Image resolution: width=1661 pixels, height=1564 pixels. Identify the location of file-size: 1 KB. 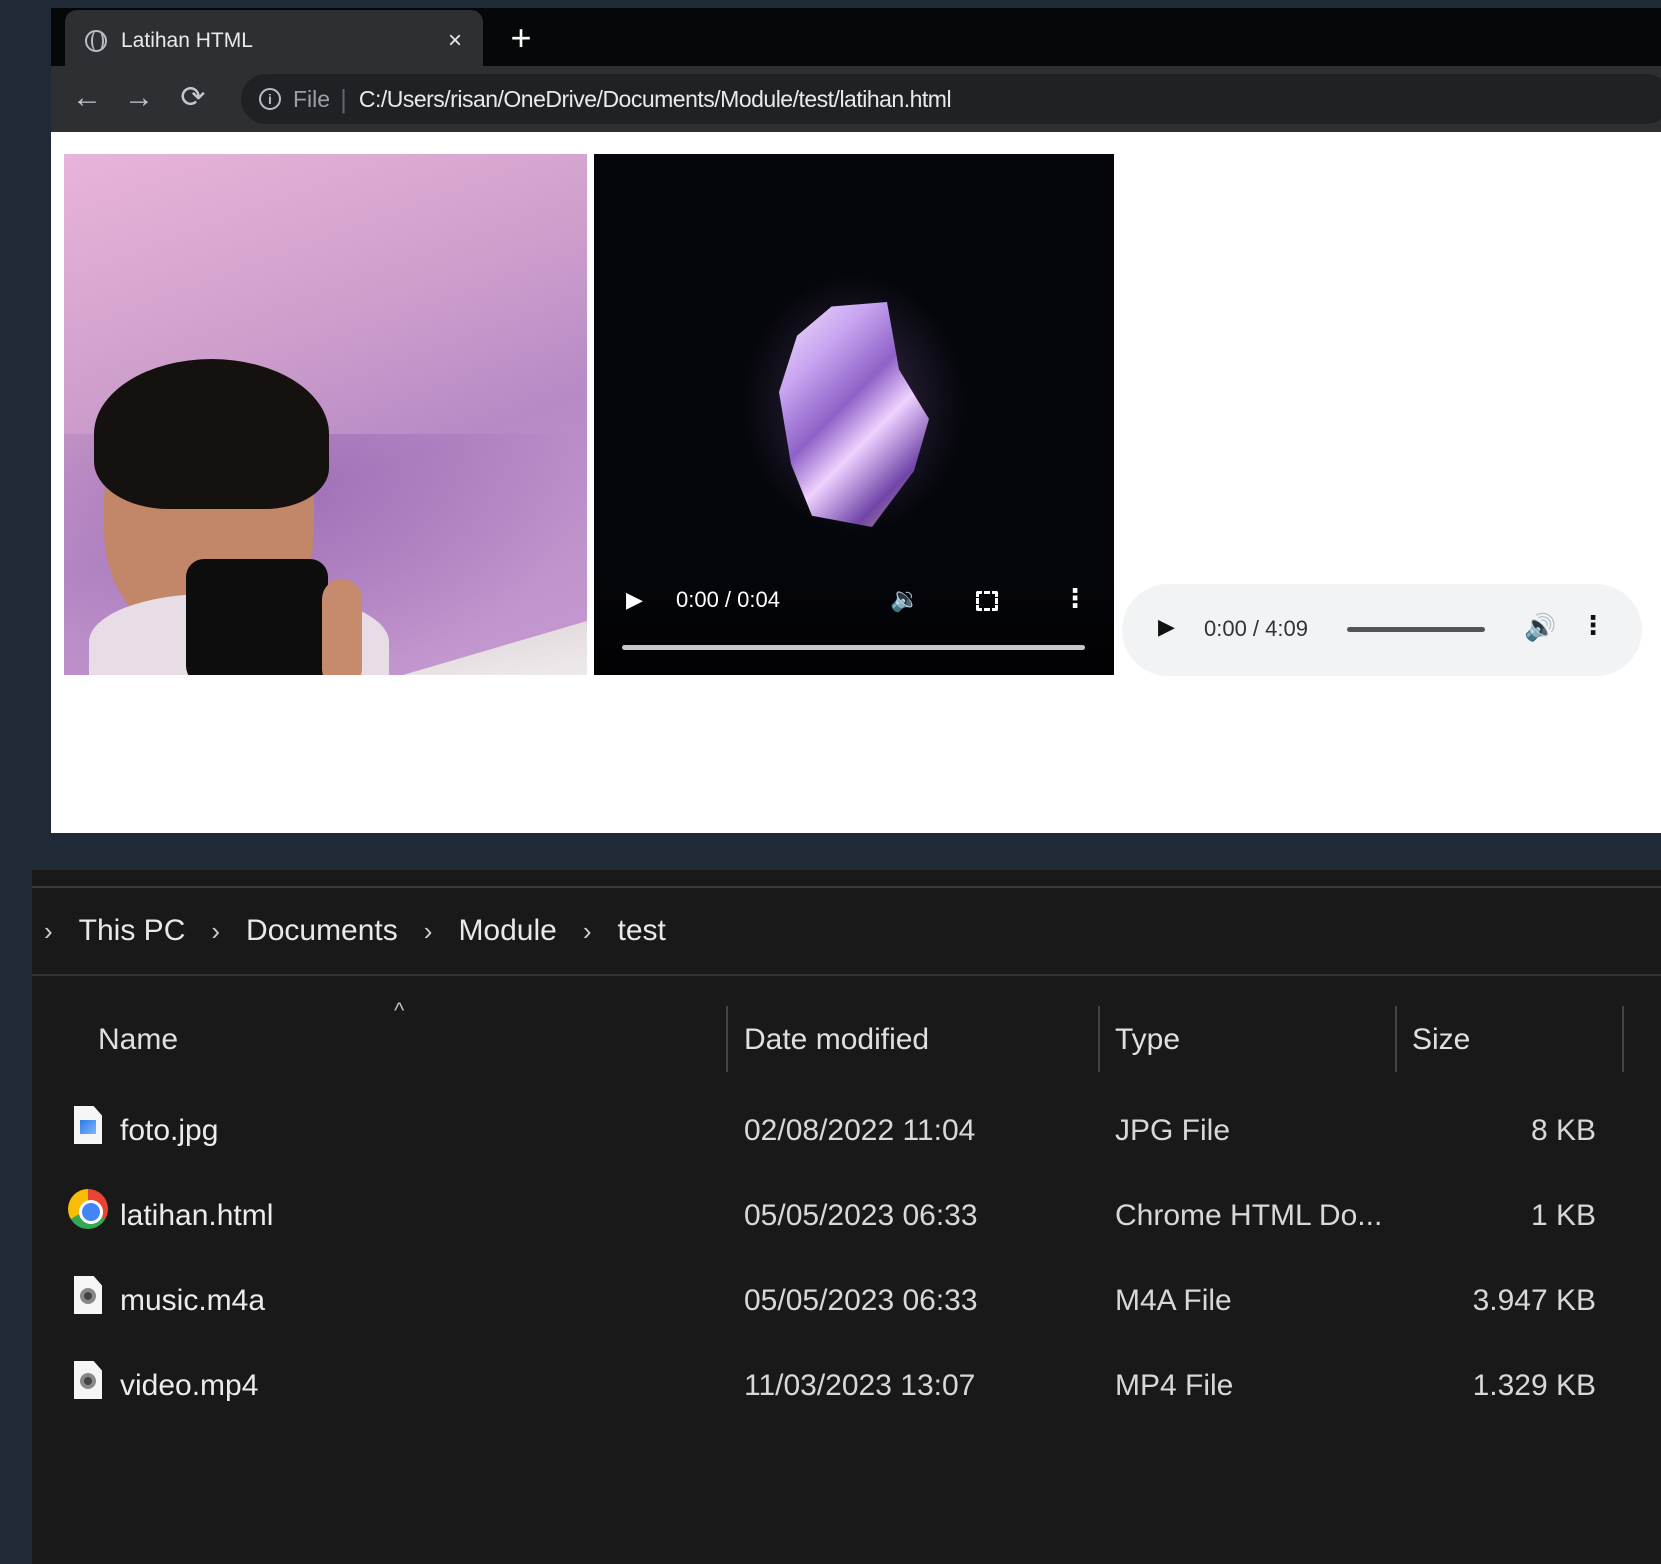
(1563, 1215).